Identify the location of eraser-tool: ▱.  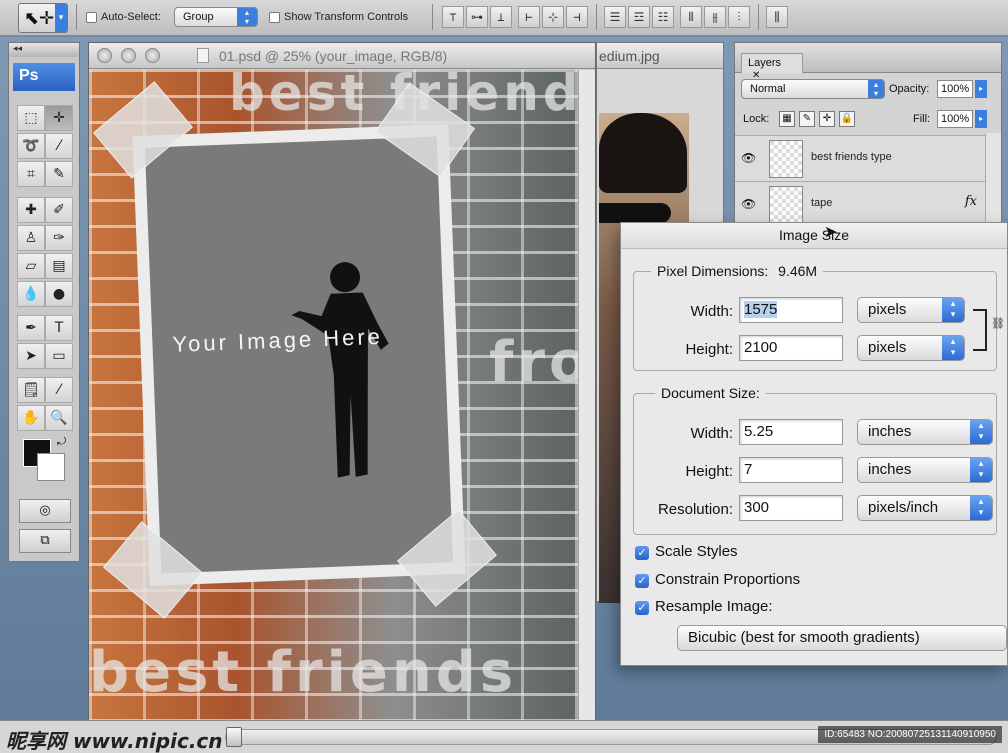
(31, 266).